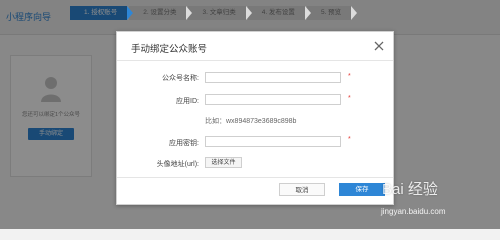 This screenshot has height=240, width=500. I want to click on dialog-footer-divider, so click(255, 177).